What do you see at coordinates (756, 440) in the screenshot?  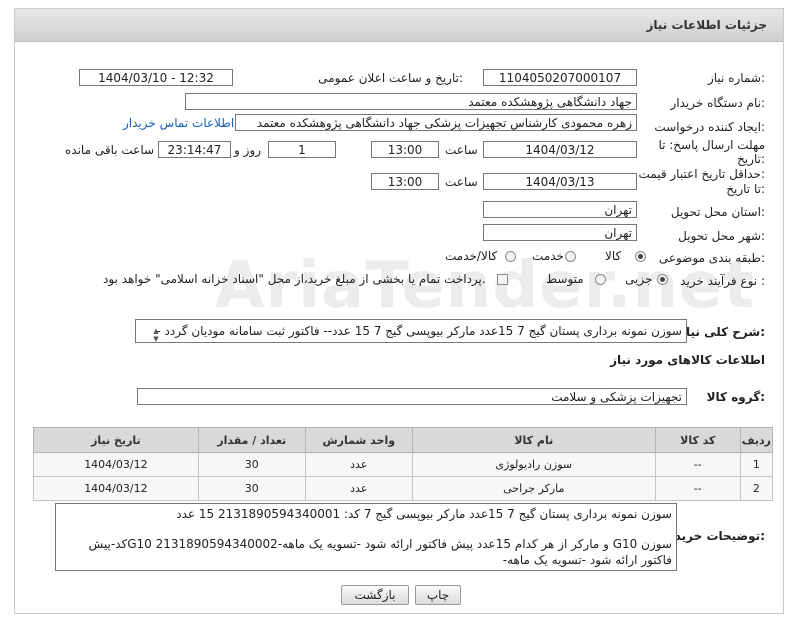 I see `col-row: ردیف` at bounding box center [756, 440].